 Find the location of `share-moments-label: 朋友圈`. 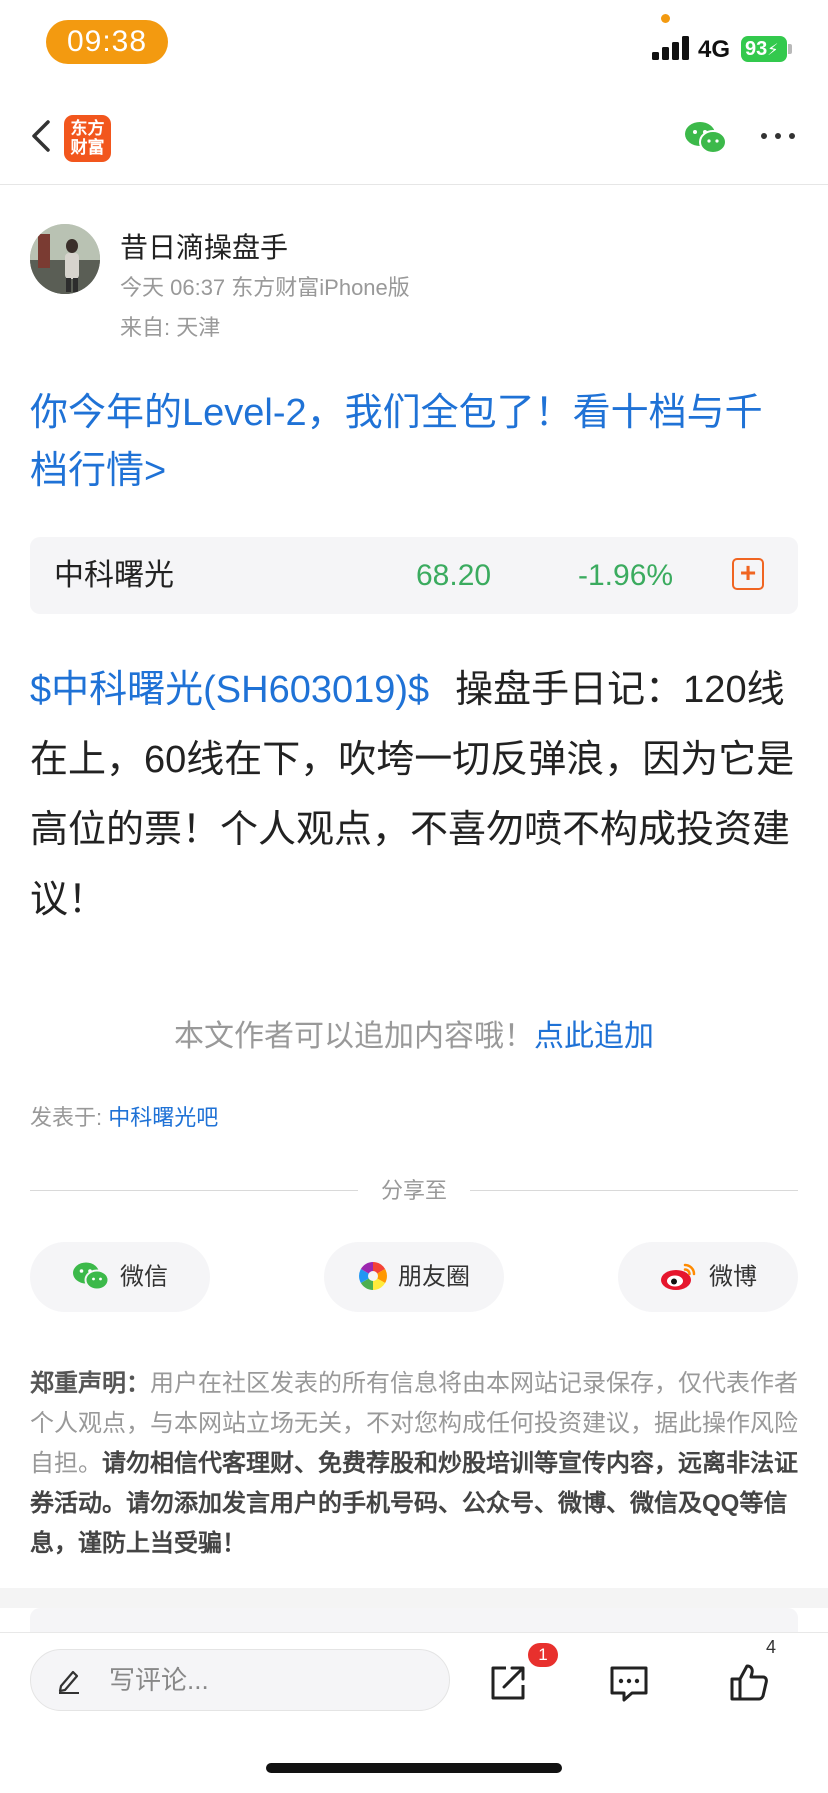

share-moments-label: 朋友圈 is located at coordinates (434, 1277).